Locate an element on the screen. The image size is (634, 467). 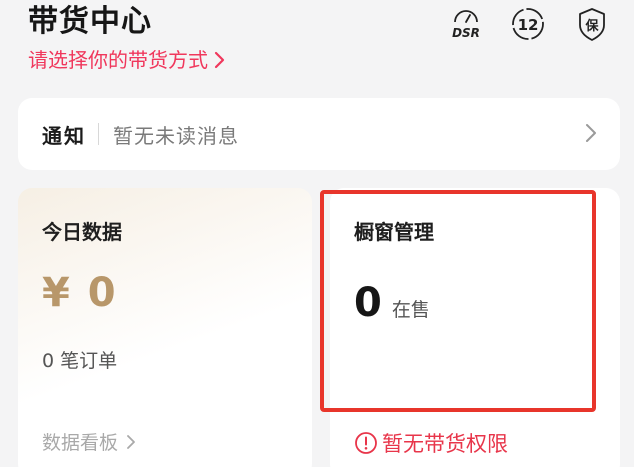
notice-message: 暂无未读消息 is located at coordinates (176, 135).